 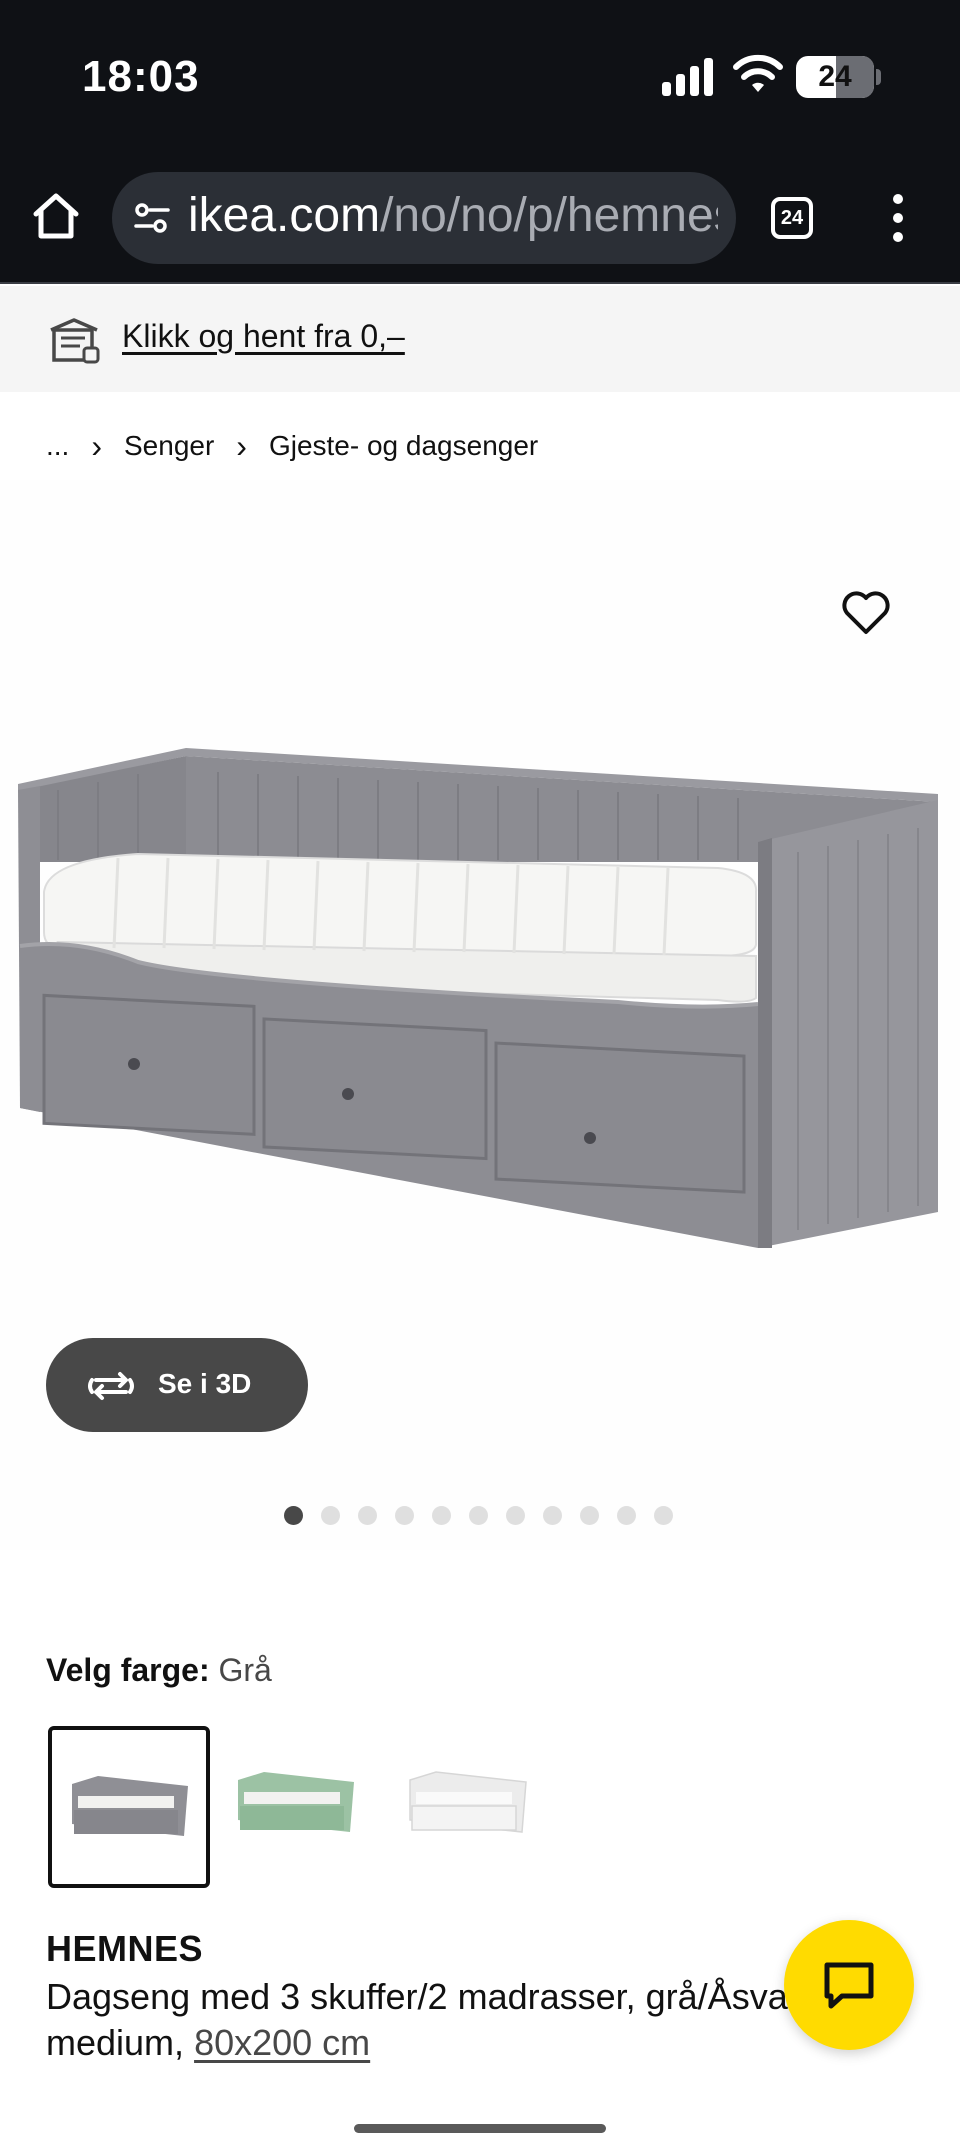 I want to click on url-path: /no/no/p/hemnes, so click(x=549, y=215).